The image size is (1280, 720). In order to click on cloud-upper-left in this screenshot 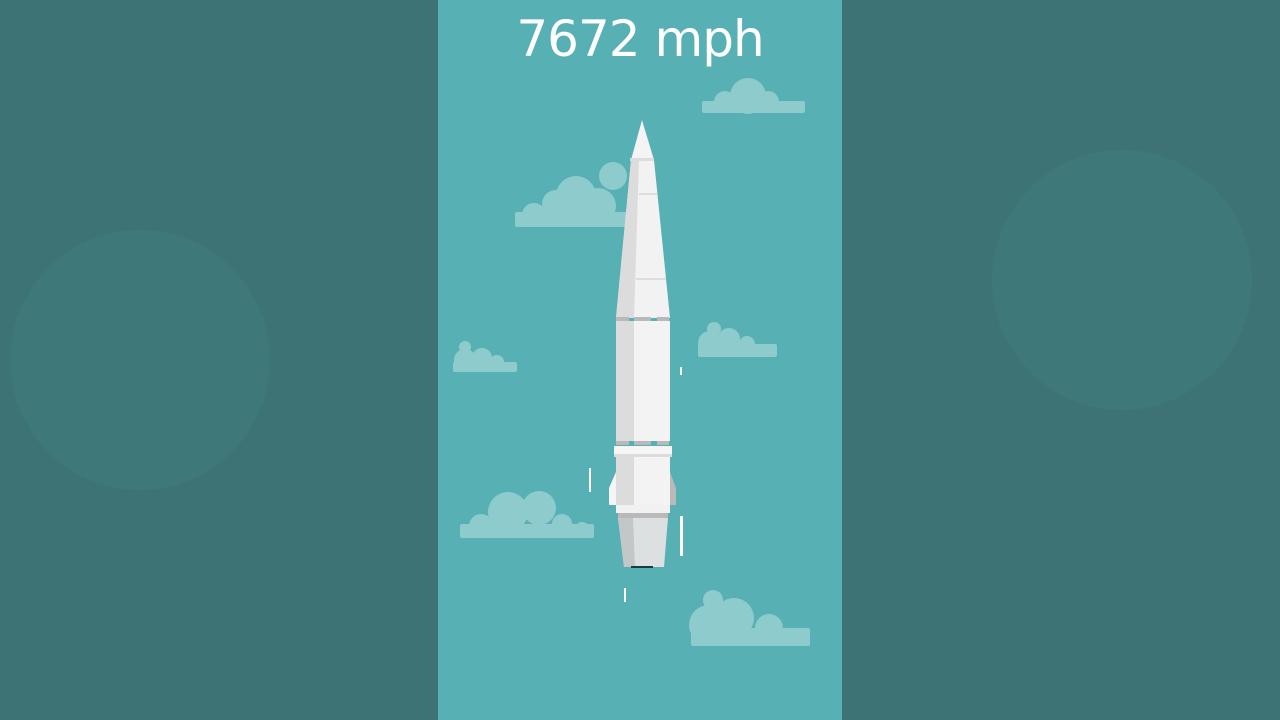, I will do `click(571, 194)`.